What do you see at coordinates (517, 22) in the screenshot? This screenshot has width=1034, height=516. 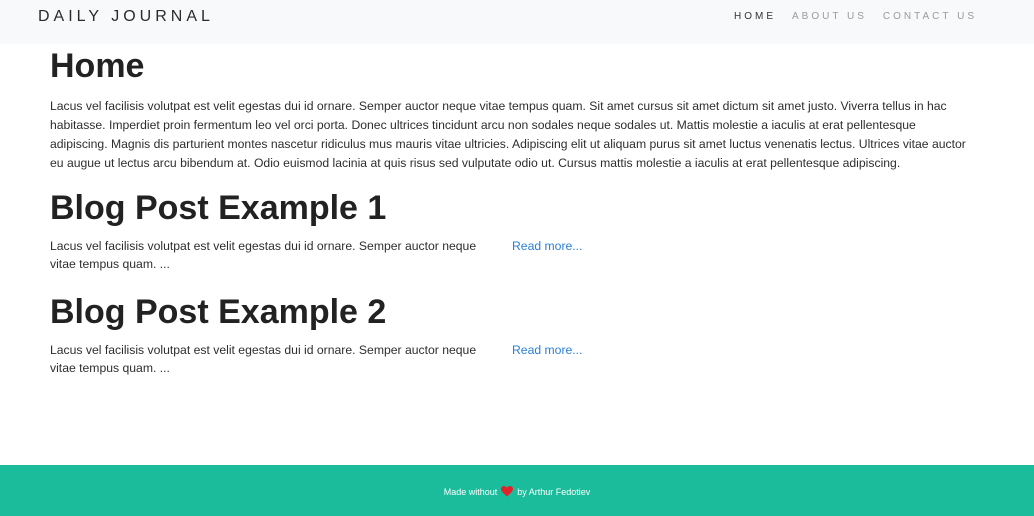 I see `navbar: DAILY JOURNAL HOME ABOUT US CONTACT US` at bounding box center [517, 22].